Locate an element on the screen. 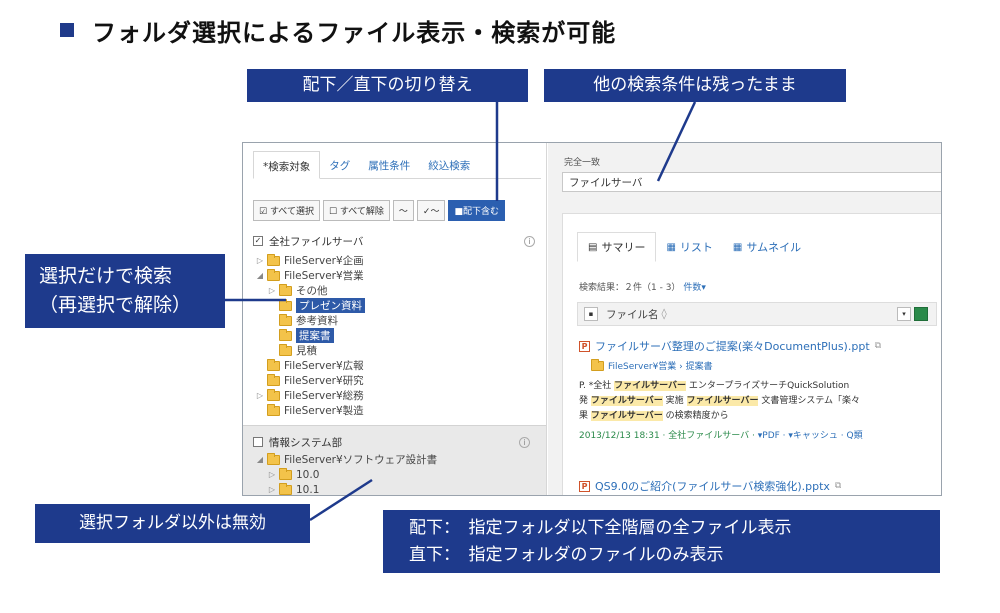 The width and height of the screenshot is (1000, 613). slide-title-row: フォルダ選択によるファイル表示・検索が可能 is located at coordinates (338, 30).